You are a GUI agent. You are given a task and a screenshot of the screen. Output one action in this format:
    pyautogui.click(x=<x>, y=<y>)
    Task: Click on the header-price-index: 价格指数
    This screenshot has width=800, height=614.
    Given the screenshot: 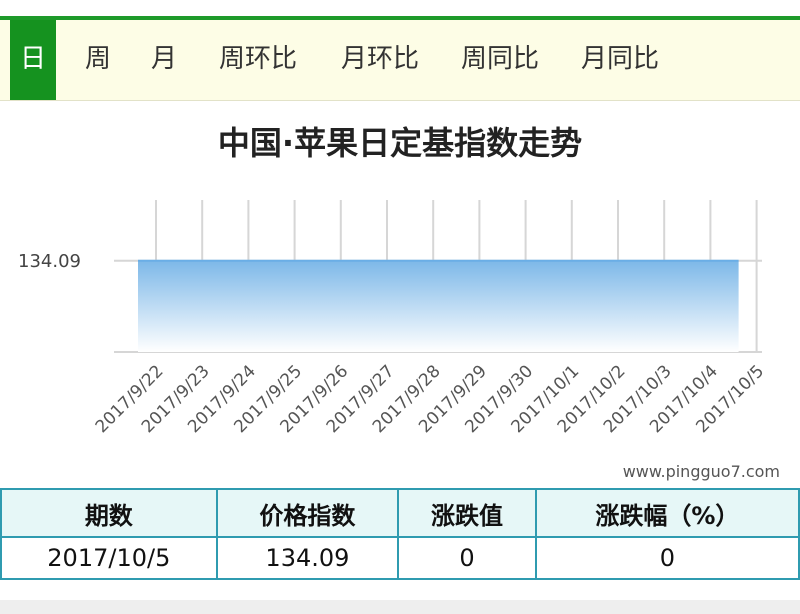 What is the action you would take?
    pyautogui.click(x=307, y=513)
    